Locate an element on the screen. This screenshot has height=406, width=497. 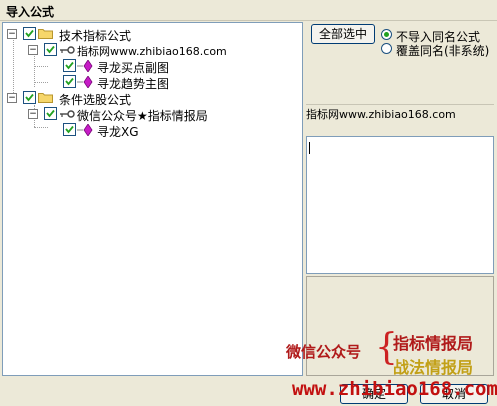
window-title: 导入公式 is located at coordinates (30, 12).